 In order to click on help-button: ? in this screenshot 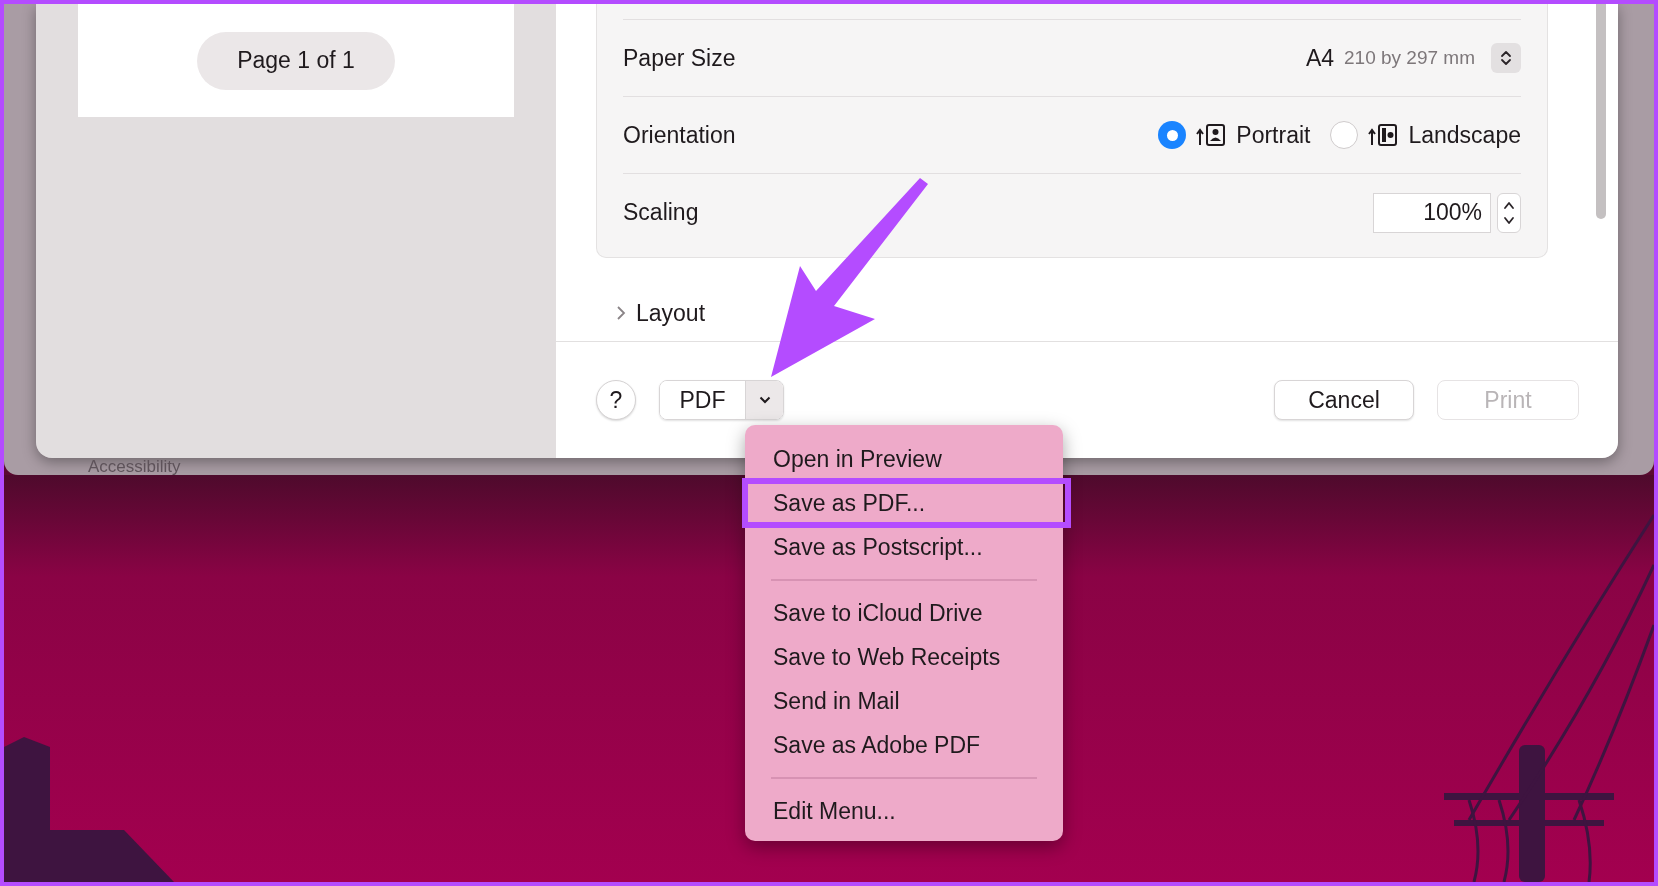, I will do `click(616, 400)`.